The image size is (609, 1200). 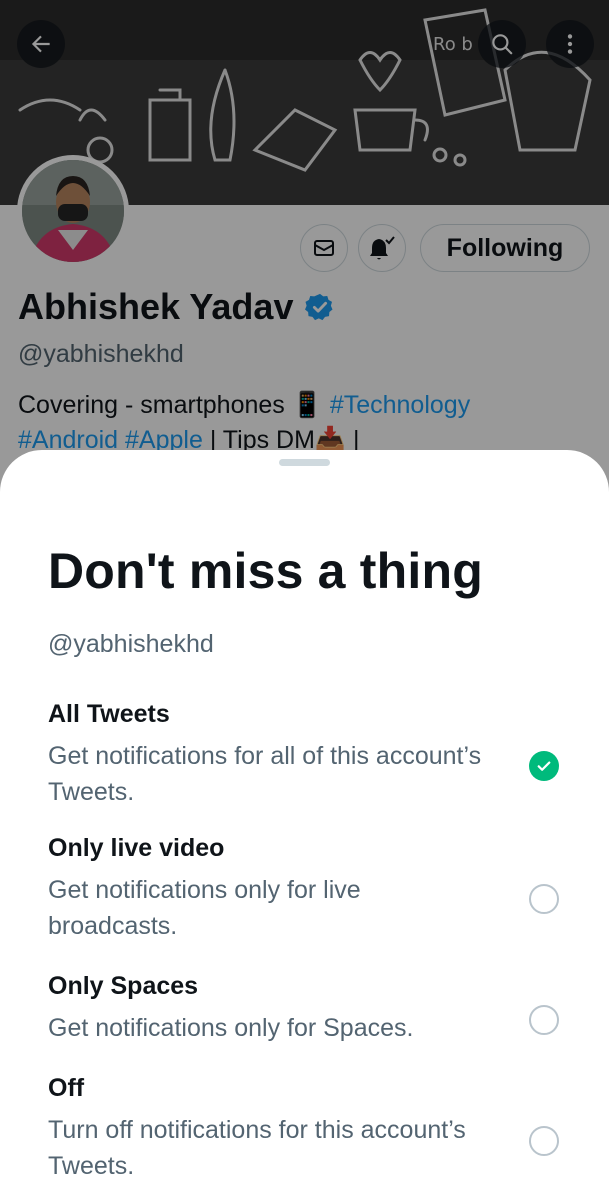 I want to click on checkmark-icon, so click(x=544, y=766).